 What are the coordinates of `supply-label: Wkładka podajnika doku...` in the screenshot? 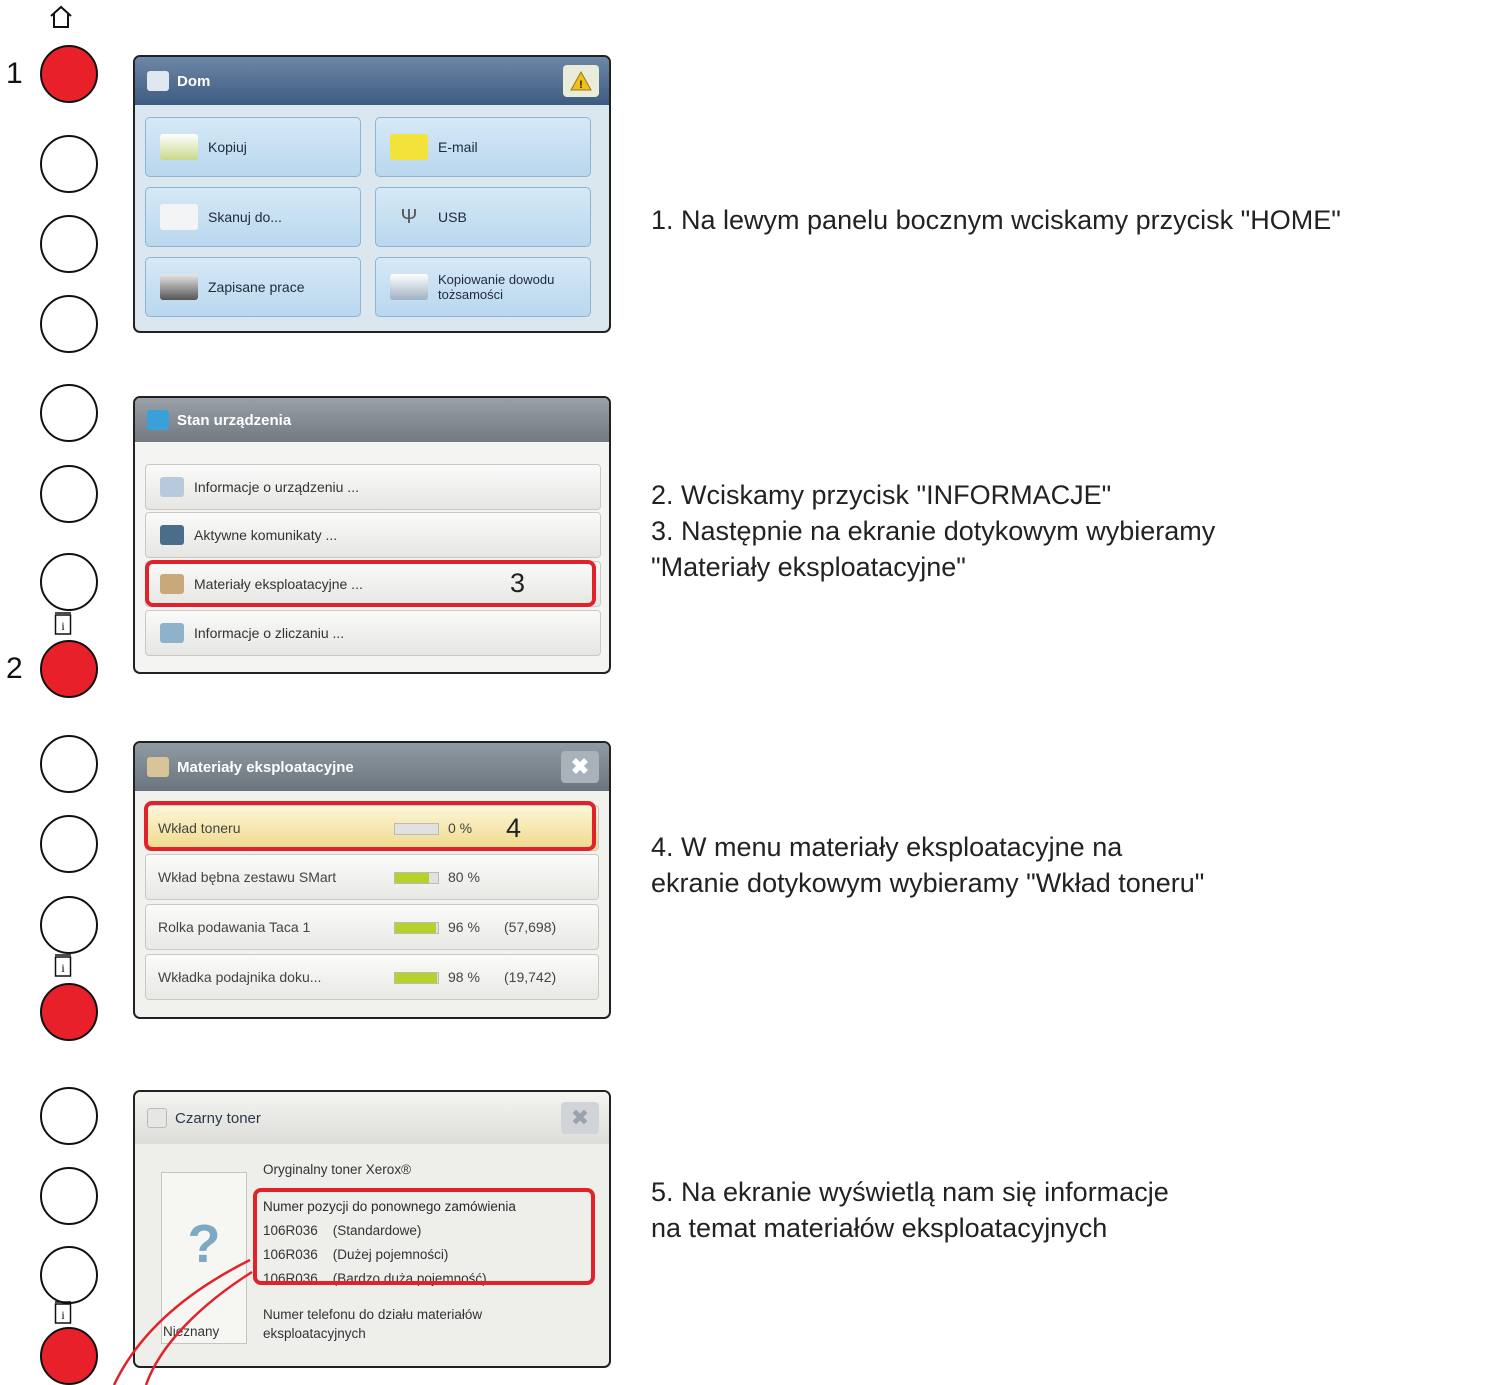 It's located at (240, 977).